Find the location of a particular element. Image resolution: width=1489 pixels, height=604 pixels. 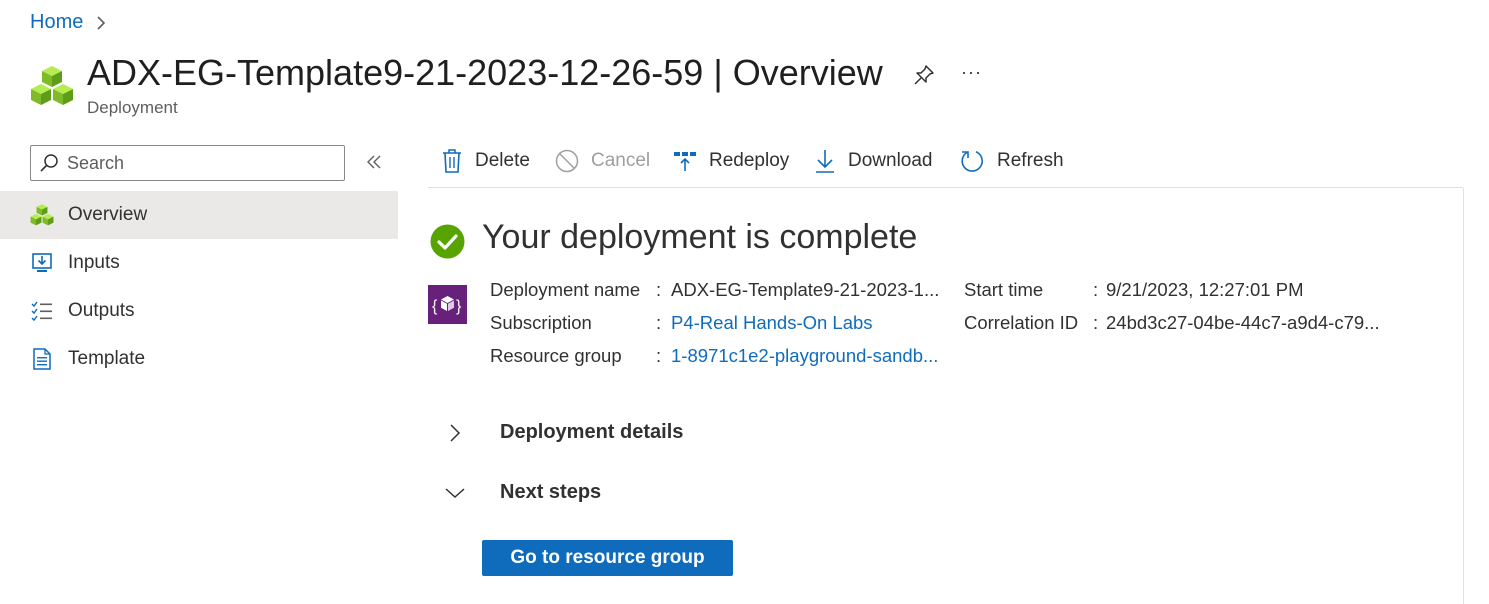

start-time-colon: : is located at coordinates (1095, 290).